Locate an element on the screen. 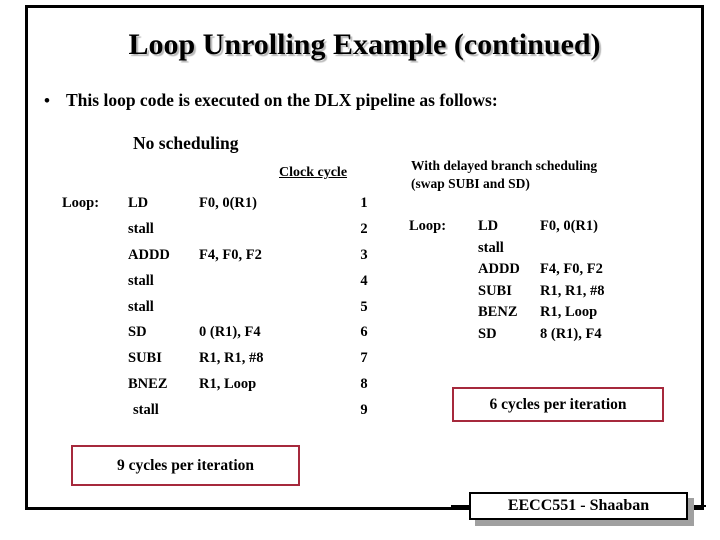 The image size is (720, 540). table-row: SD 8 (R1), F4 is located at coordinates (539, 335).